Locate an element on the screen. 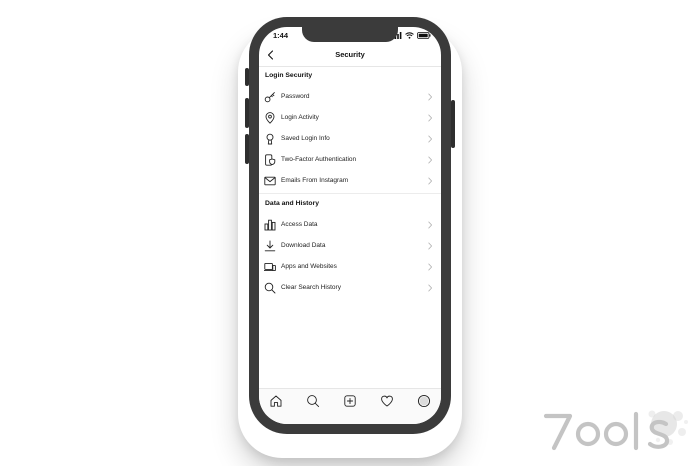  row-label: Saved Login Info is located at coordinates (305, 138).